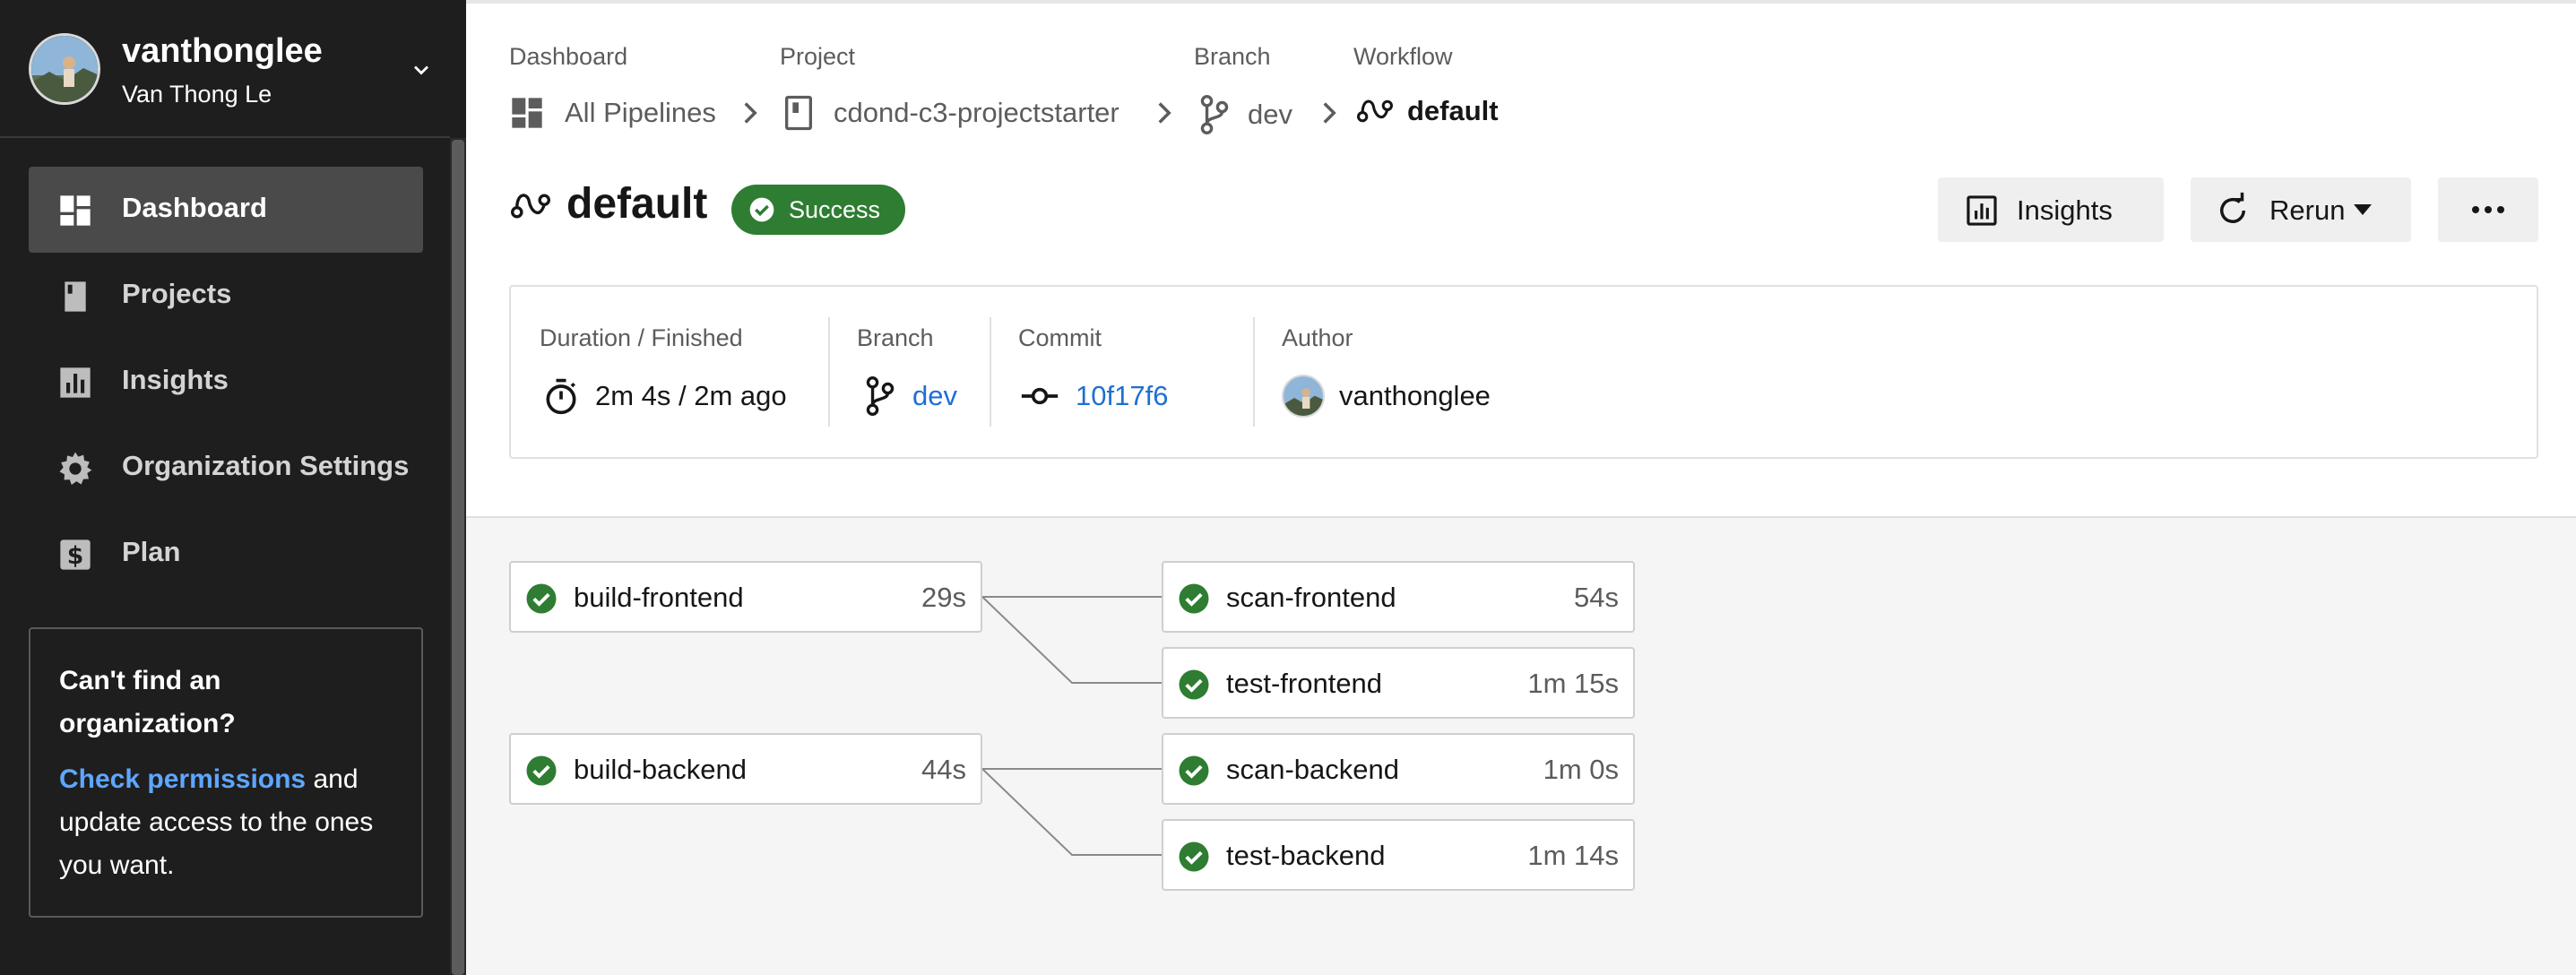 Image resolution: width=2576 pixels, height=975 pixels. Describe the element at coordinates (943, 769) in the screenshot. I see `job-duration: 44s` at that location.